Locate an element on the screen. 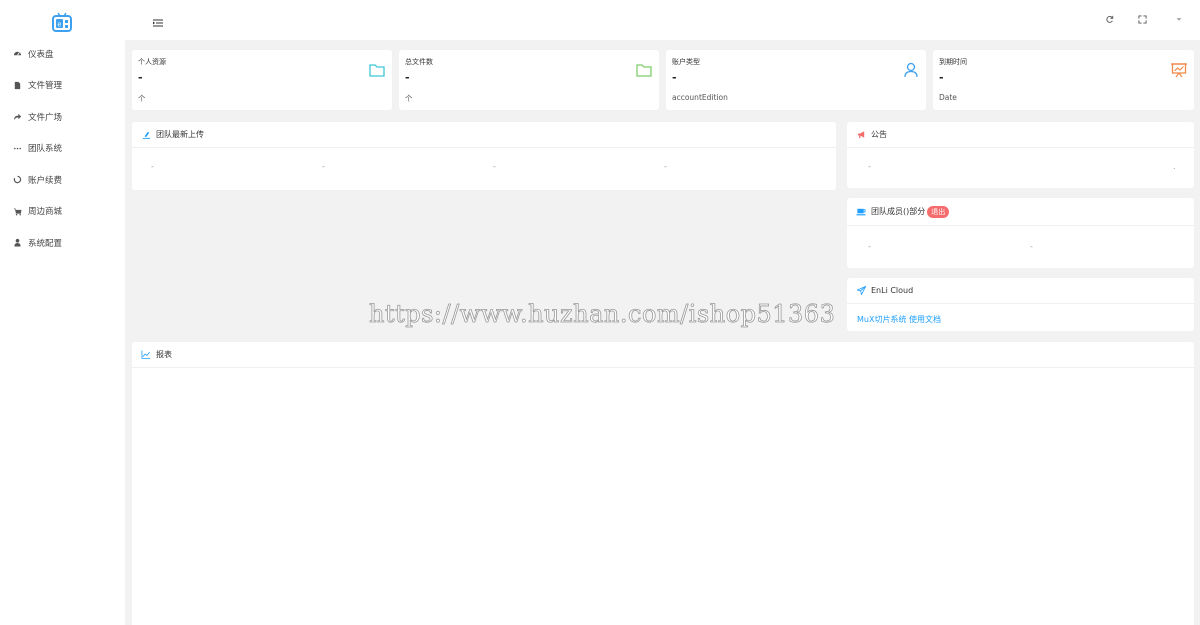  panel-title: EnLi Cloud is located at coordinates (892, 290).